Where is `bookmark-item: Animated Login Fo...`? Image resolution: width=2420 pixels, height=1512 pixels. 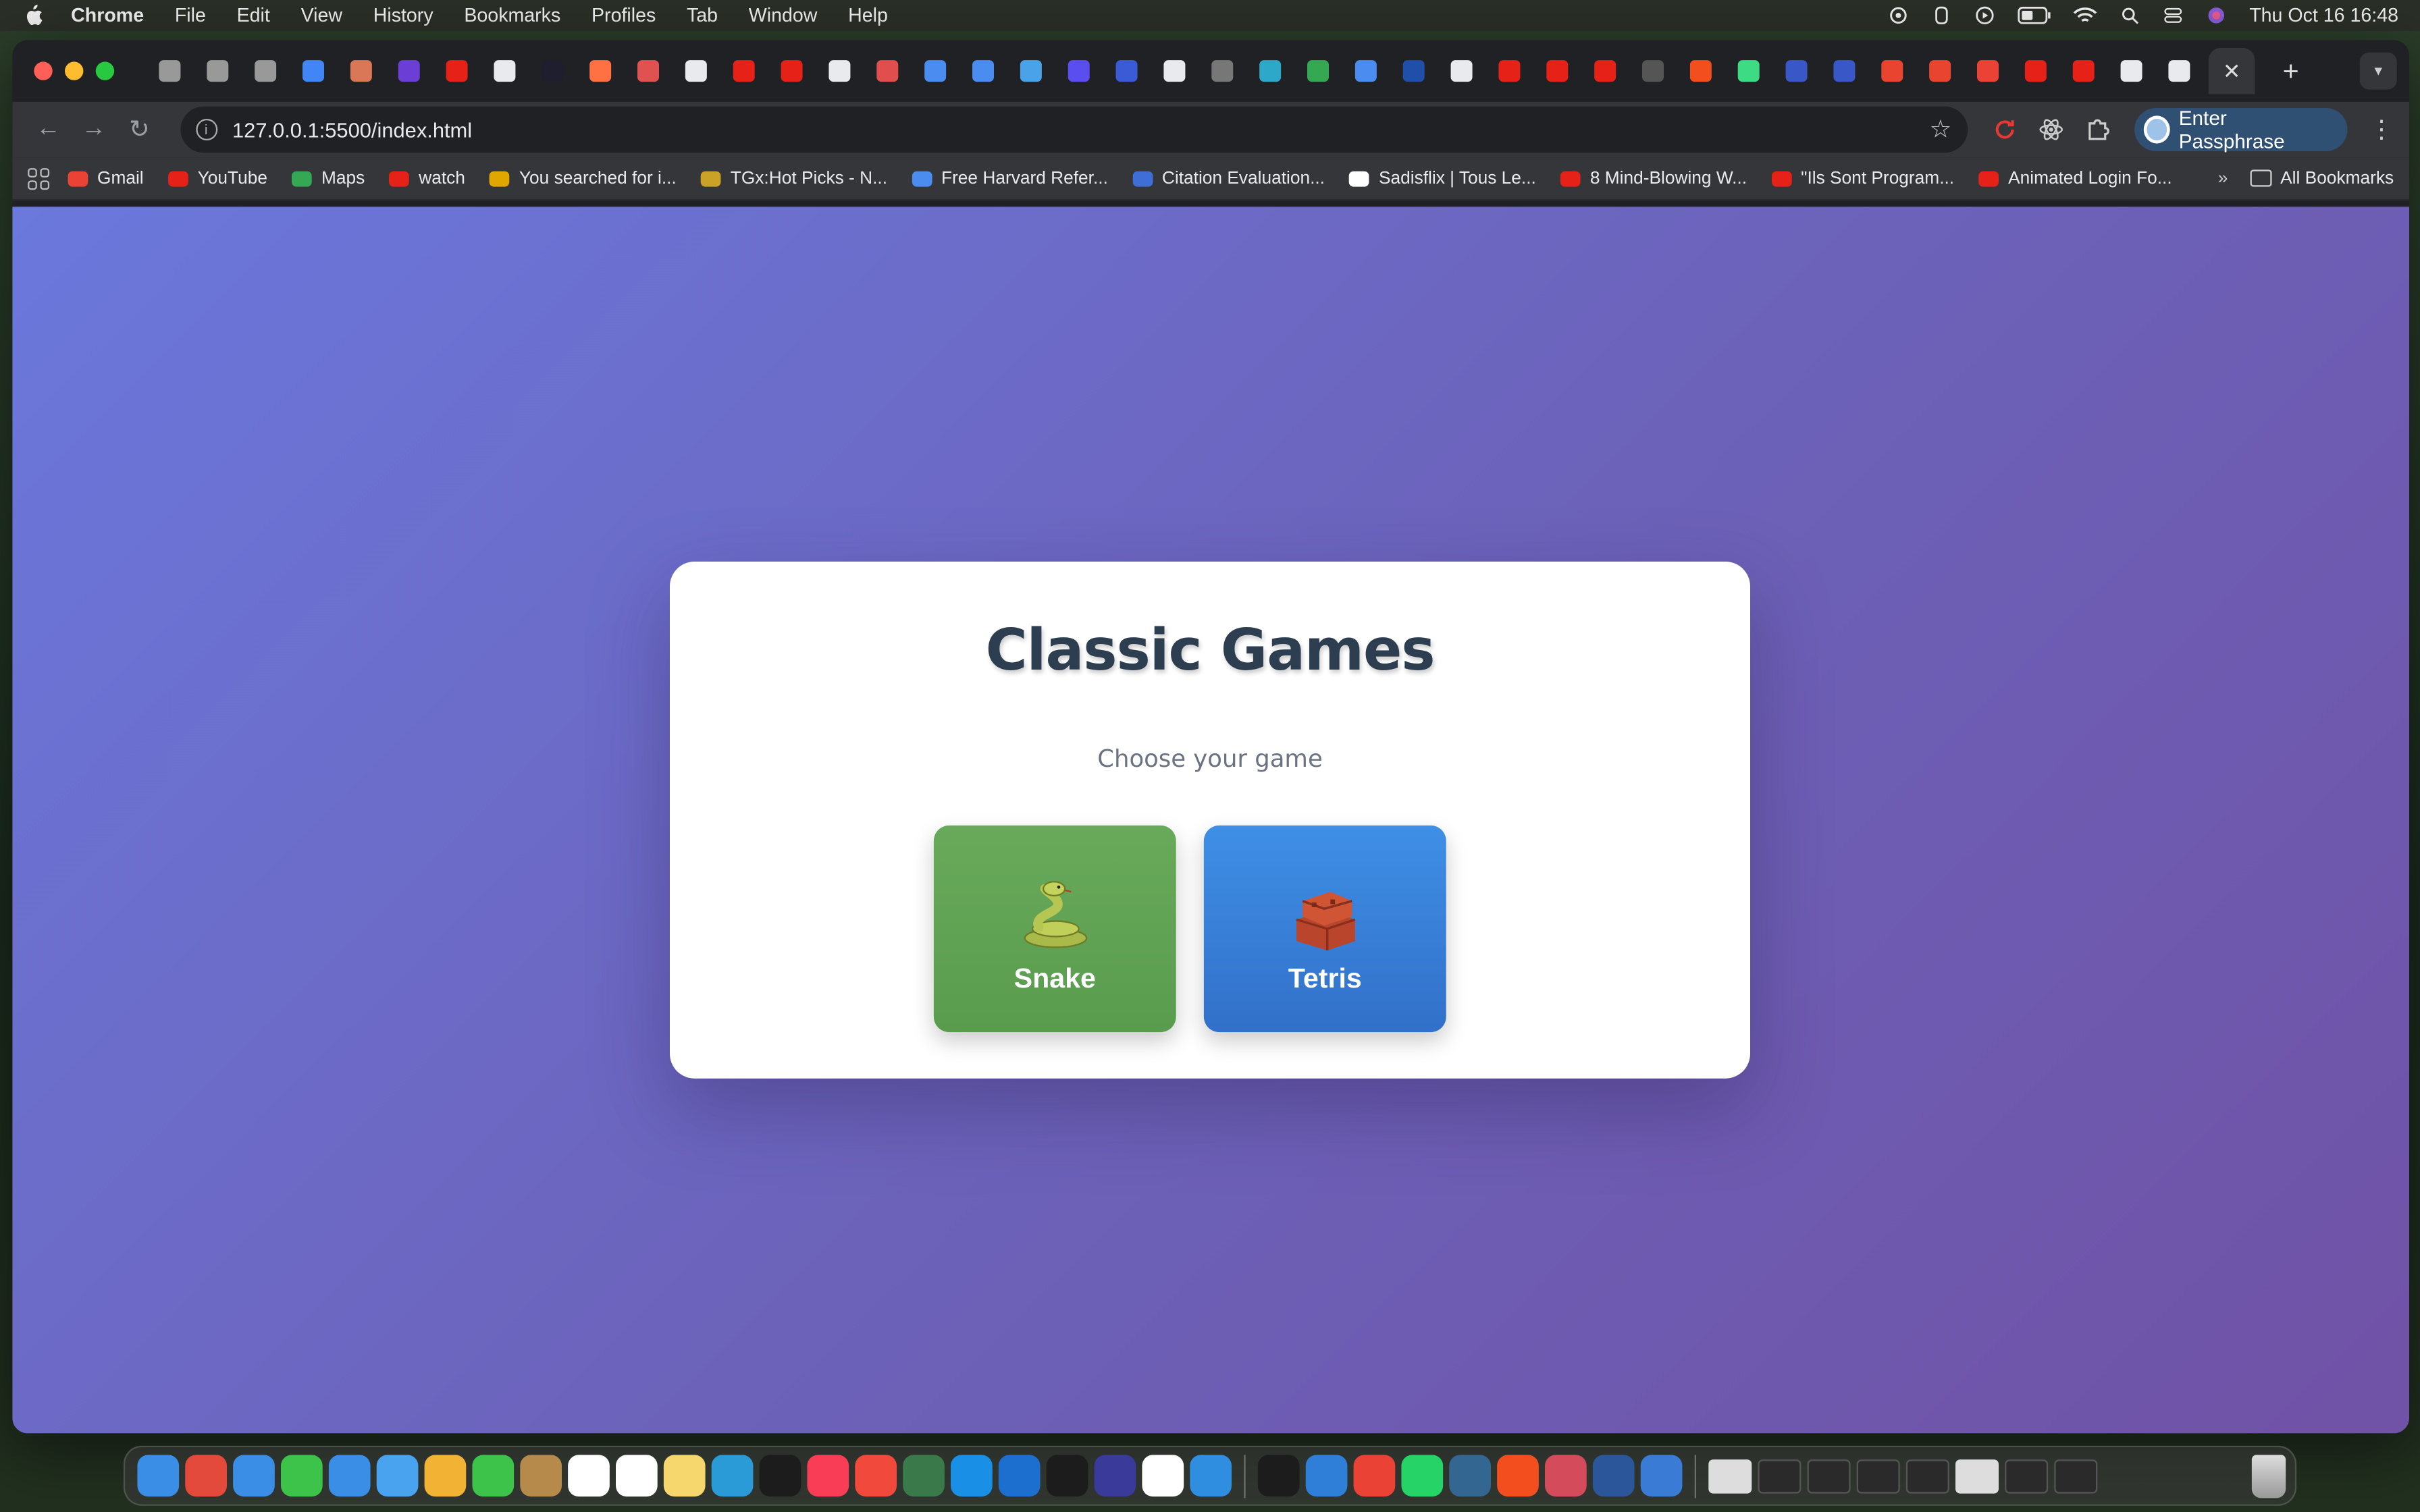 bookmark-item: Animated Login Fo... is located at coordinates (2075, 179).